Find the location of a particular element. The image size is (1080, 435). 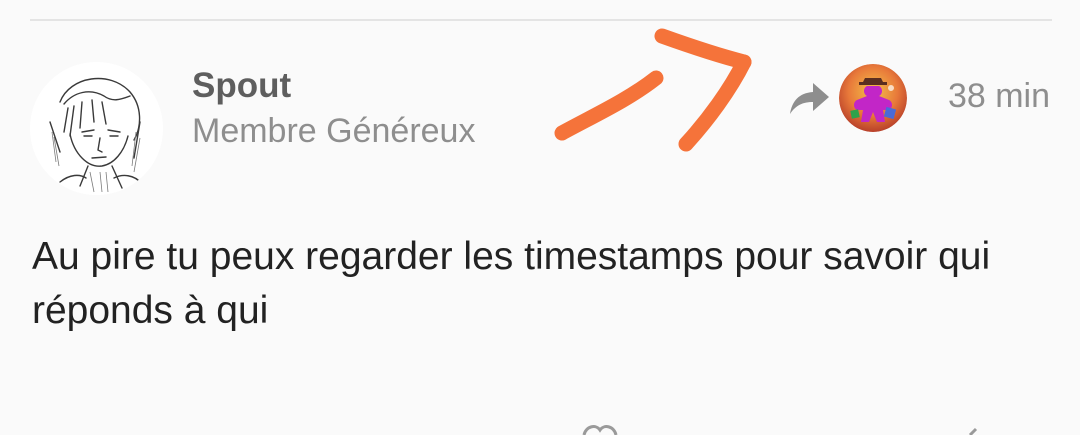

post-action-icons-partial is located at coordinates (780, 430).